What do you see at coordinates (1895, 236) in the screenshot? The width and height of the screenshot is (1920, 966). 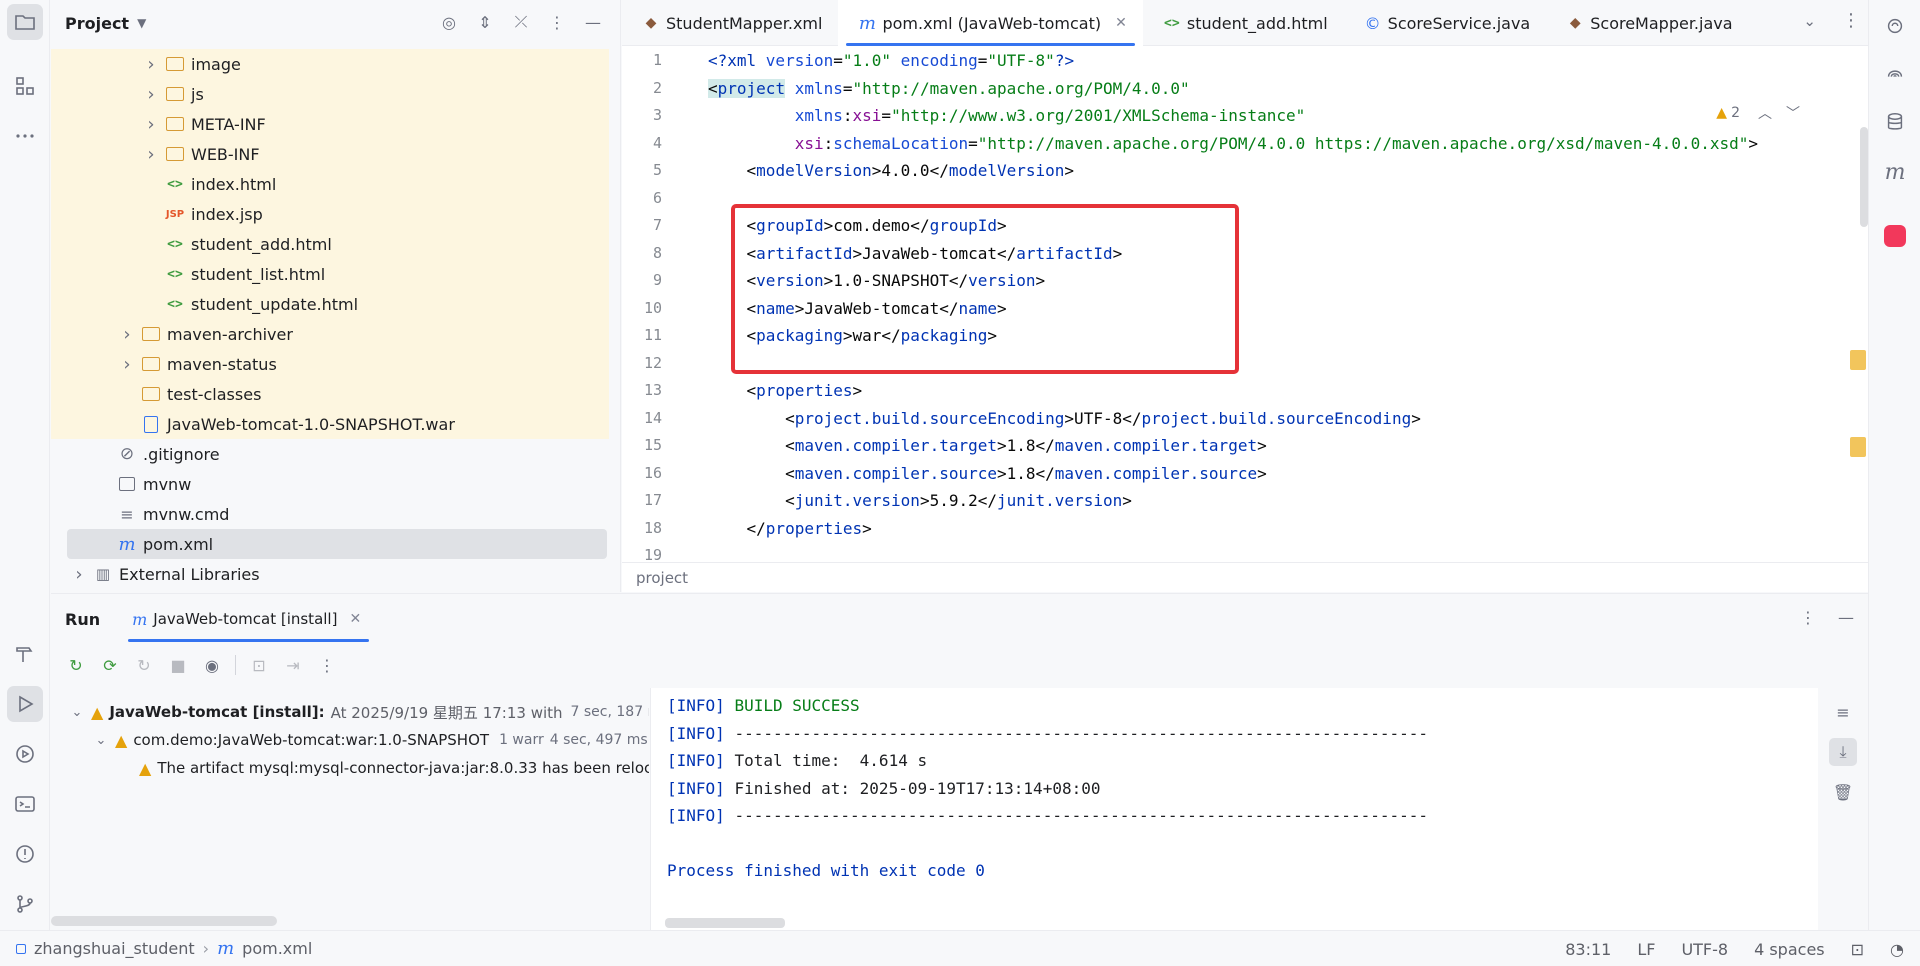 I see `plugin-icon` at bounding box center [1895, 236].